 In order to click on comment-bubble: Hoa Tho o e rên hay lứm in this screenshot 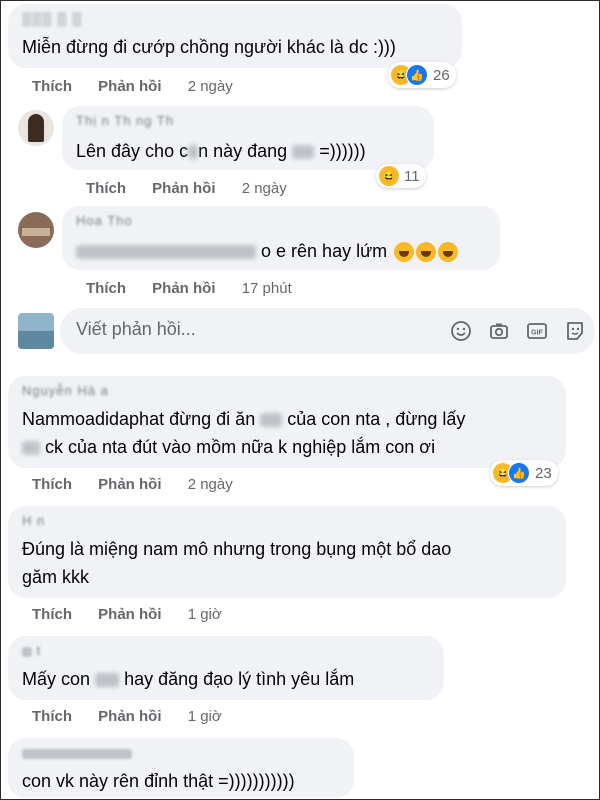, I will do `click(281, 238)`.